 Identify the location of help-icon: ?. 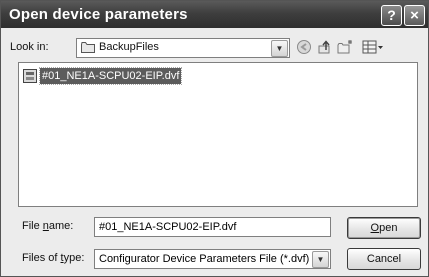
(391, 15).